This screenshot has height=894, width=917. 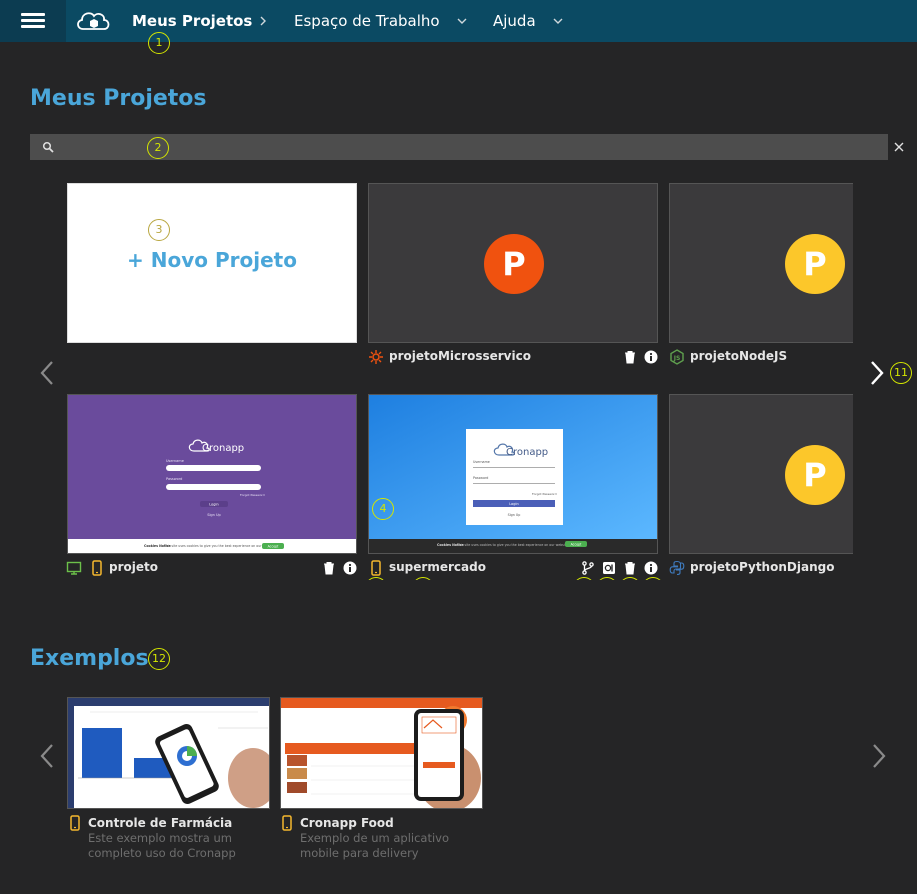 I want to click on python-icon, so click(x=677, y=568).